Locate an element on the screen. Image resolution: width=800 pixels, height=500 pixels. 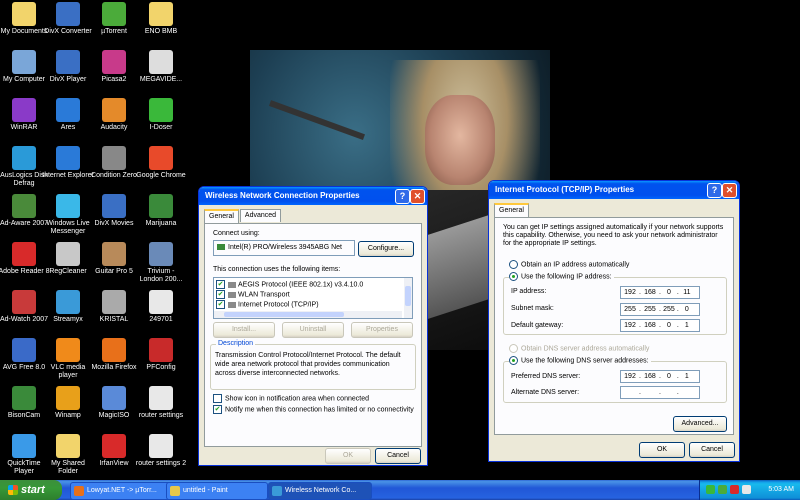
desktop-icon: DivX Converter is located at coordinates (68, 19).